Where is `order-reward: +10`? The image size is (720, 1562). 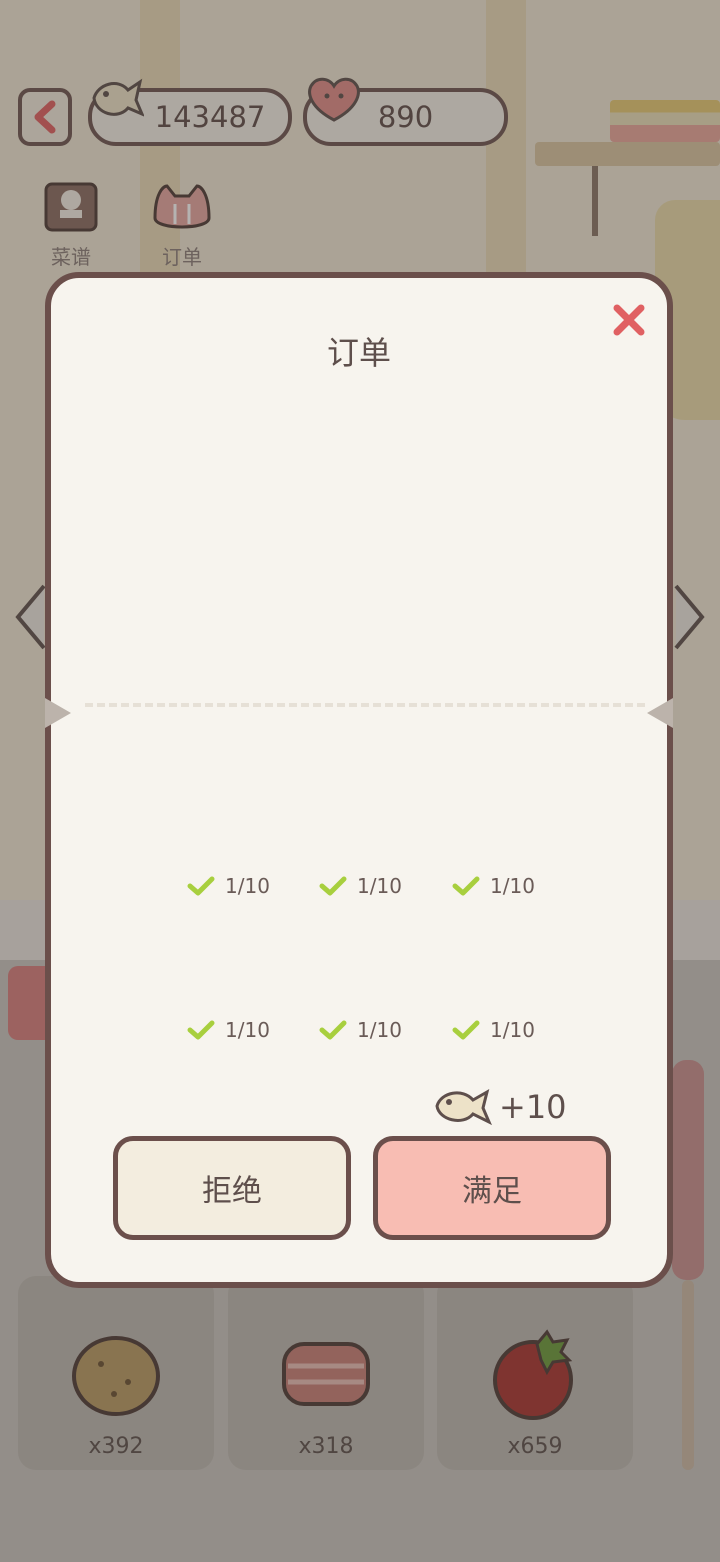
order-reward: +10 is located at coordinates (500, 1107).